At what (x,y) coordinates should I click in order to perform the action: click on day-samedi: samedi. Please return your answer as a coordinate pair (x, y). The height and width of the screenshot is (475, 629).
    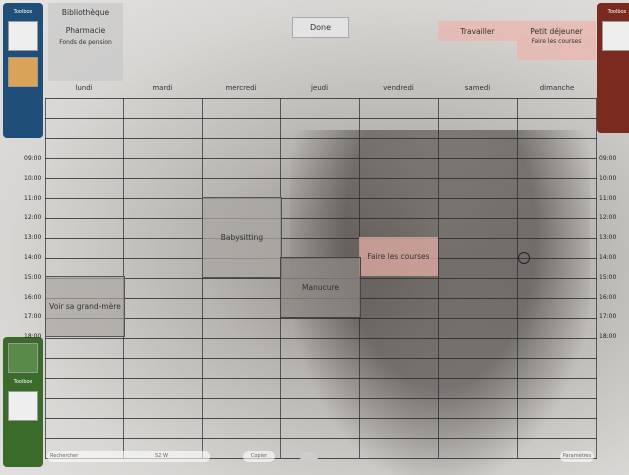
    Looking at the image, I should click on (477, 88).